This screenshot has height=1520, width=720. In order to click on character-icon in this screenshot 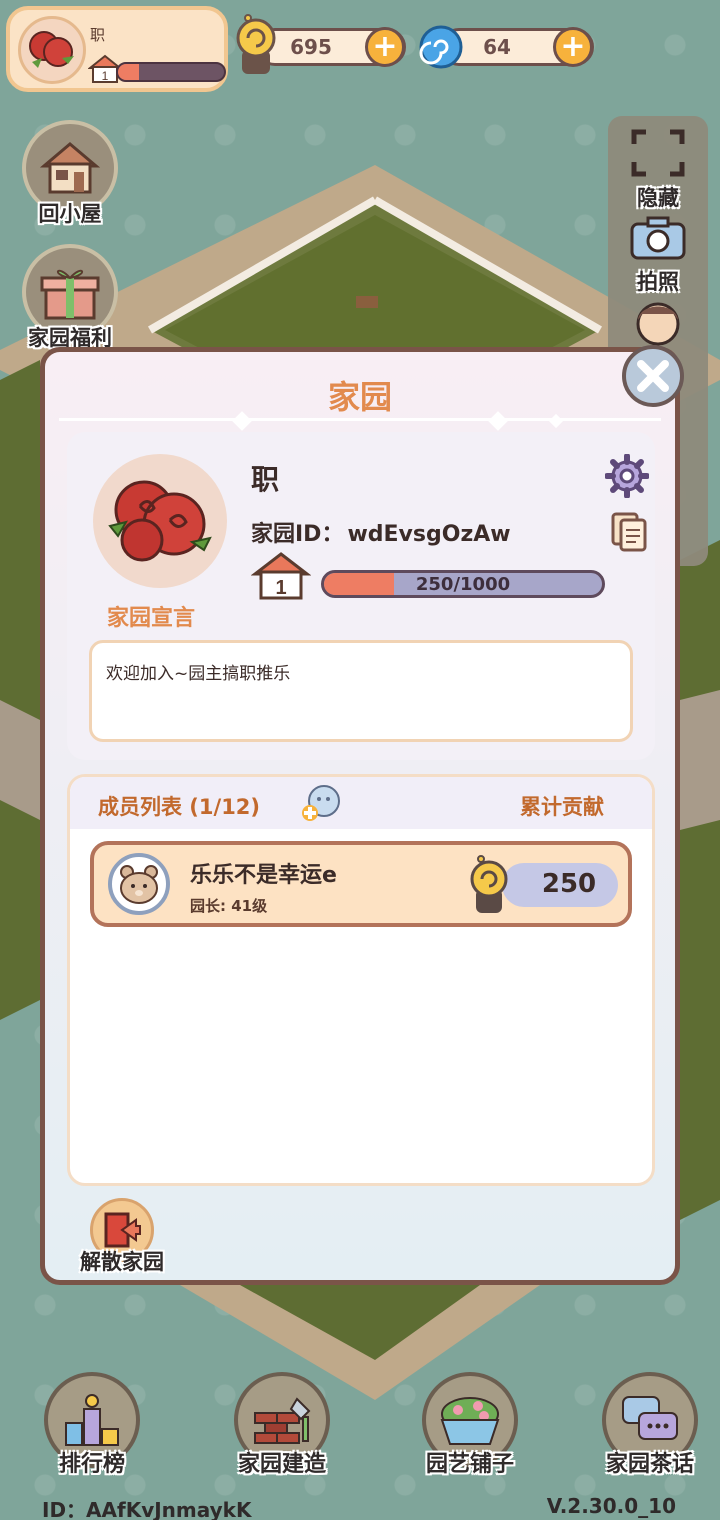, I will do `click(658, 324)`.